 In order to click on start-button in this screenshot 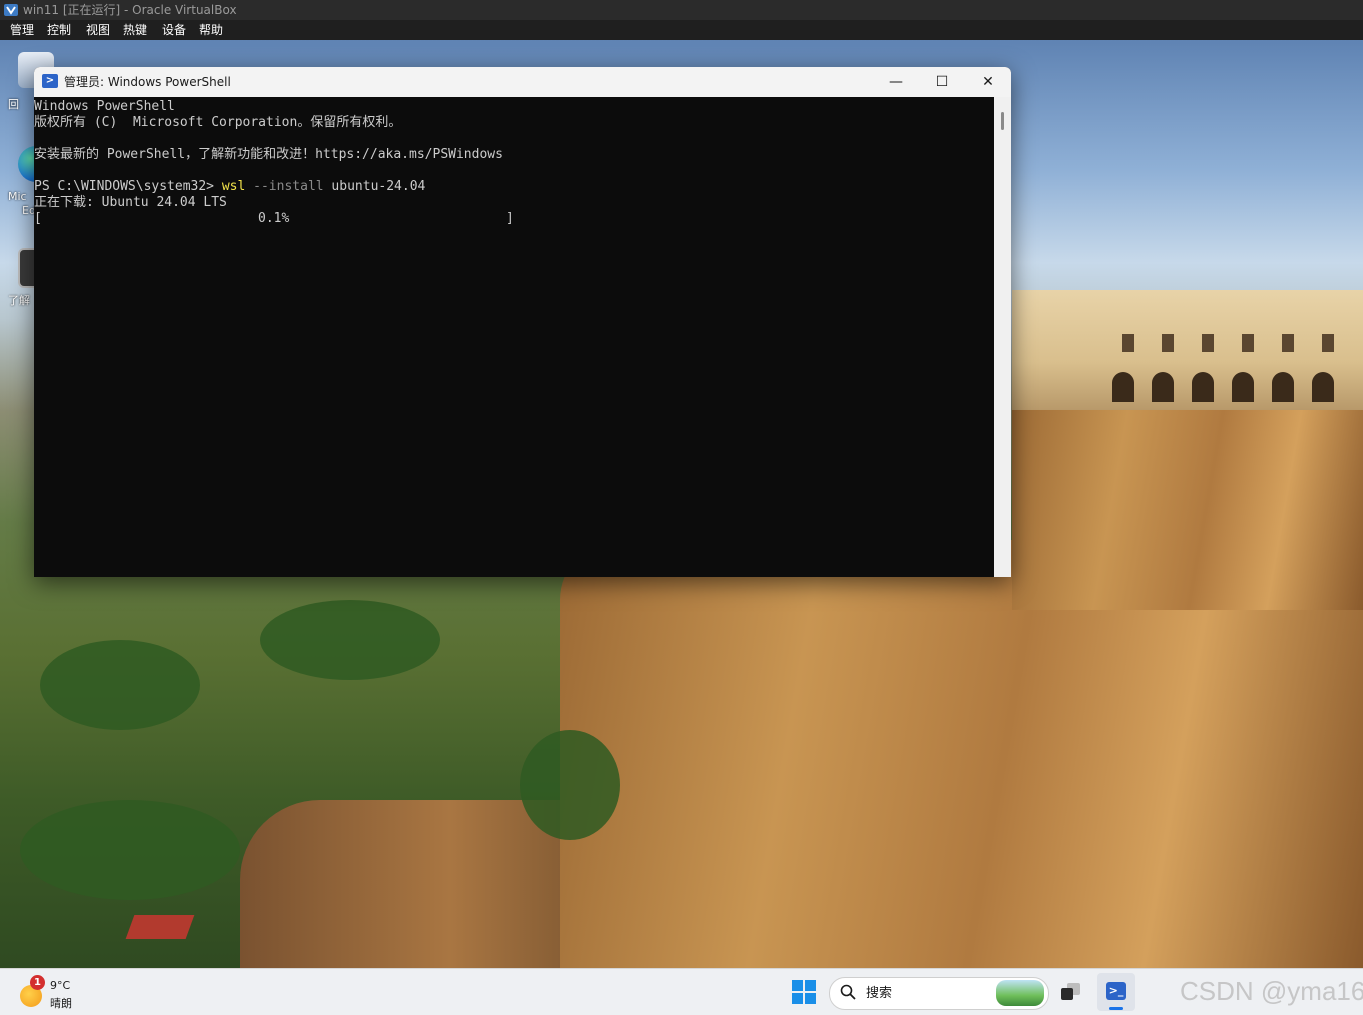, I will do `click(804, 992)`.